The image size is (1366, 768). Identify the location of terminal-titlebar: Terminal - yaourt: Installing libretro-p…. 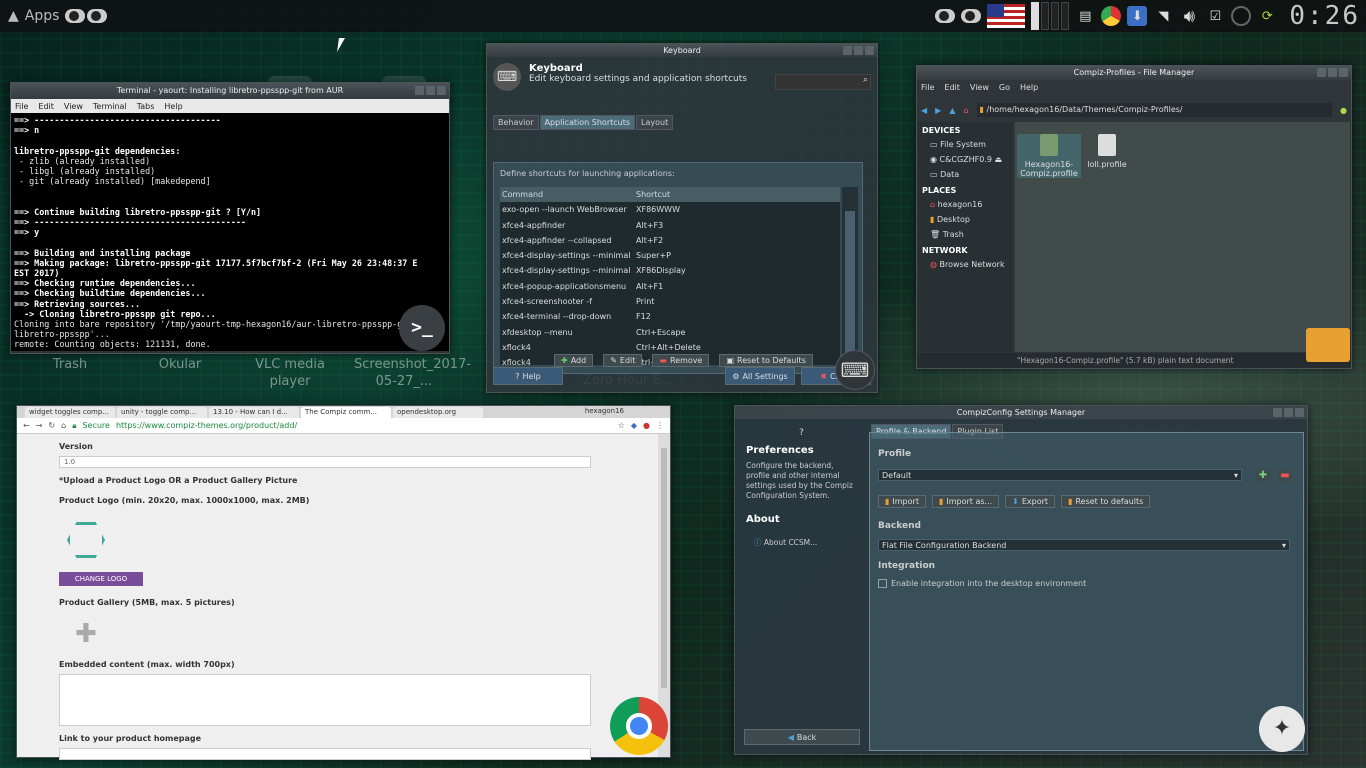
(230, 91).